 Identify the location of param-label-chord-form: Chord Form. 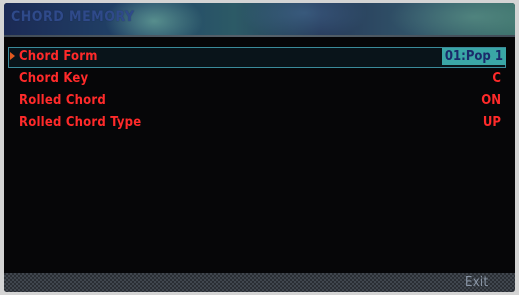
(58, 56).